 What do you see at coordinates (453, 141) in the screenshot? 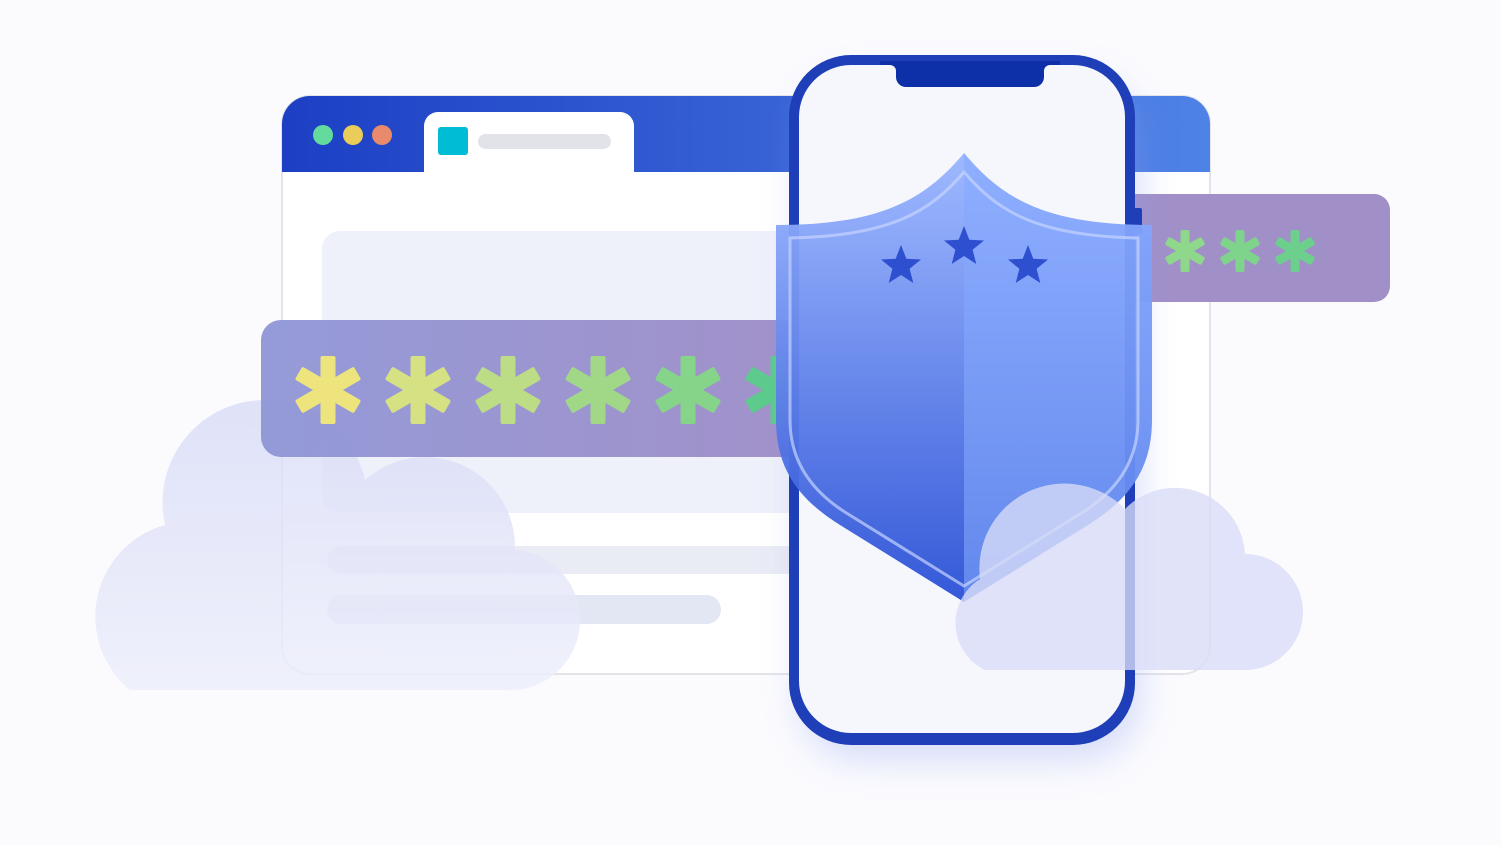
I see `tab-favicon-icon` at bounding box center [453, 141].